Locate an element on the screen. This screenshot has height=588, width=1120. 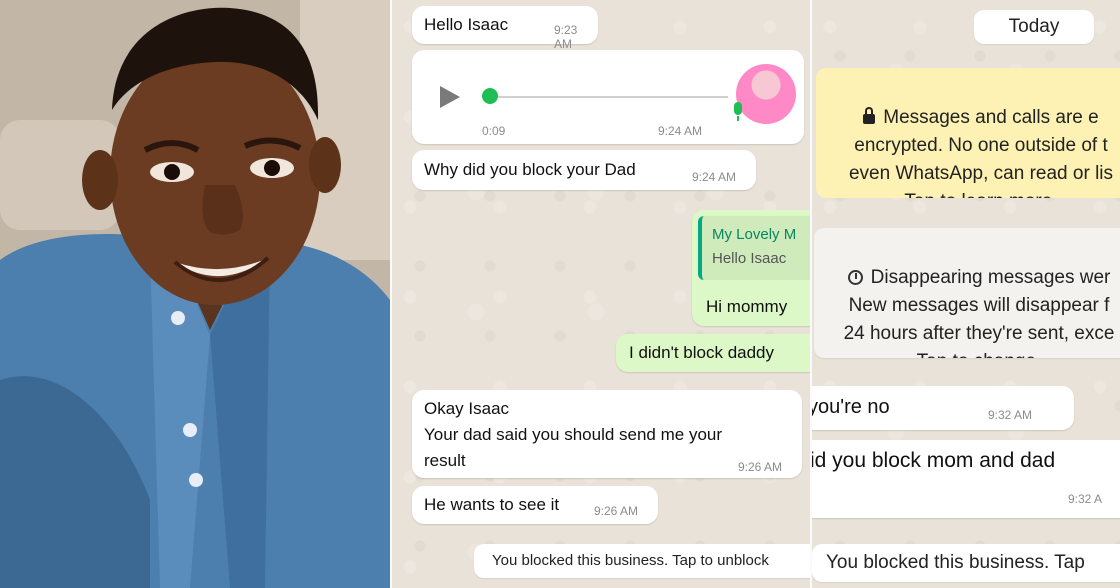
outgoing-message-bubble: I didn't block daddy is located at coordinates (713, 353).